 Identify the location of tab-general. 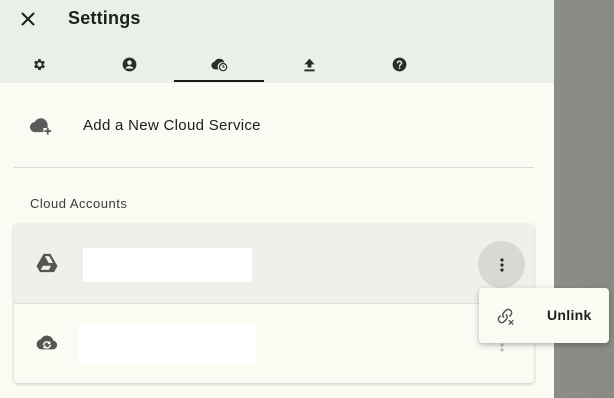
(42, 64).